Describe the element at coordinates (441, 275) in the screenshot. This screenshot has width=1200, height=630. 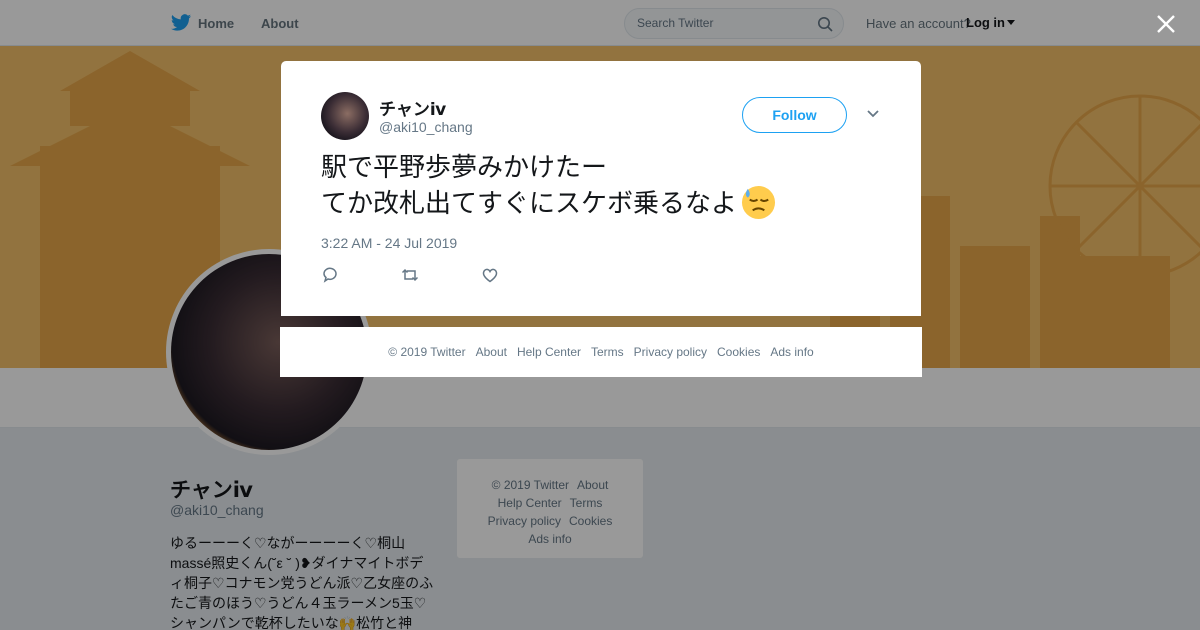
I see `tweet-actions` at that location.